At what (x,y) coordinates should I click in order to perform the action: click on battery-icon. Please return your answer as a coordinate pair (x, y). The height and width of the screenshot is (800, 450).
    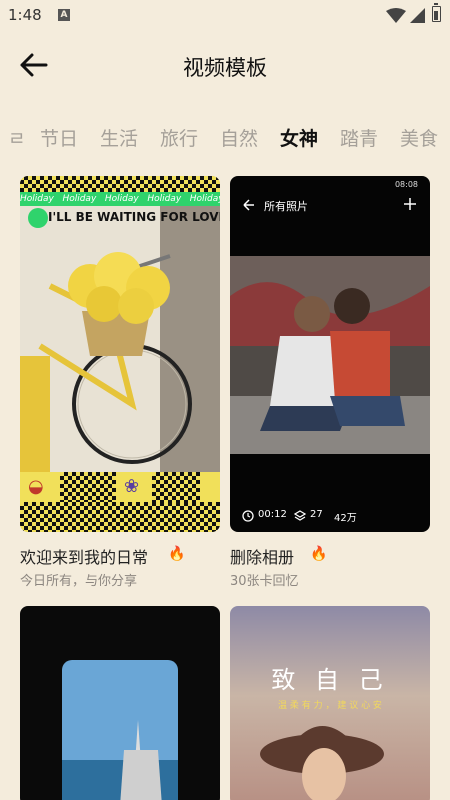
    Looking at the image, I should click on (436, 12).